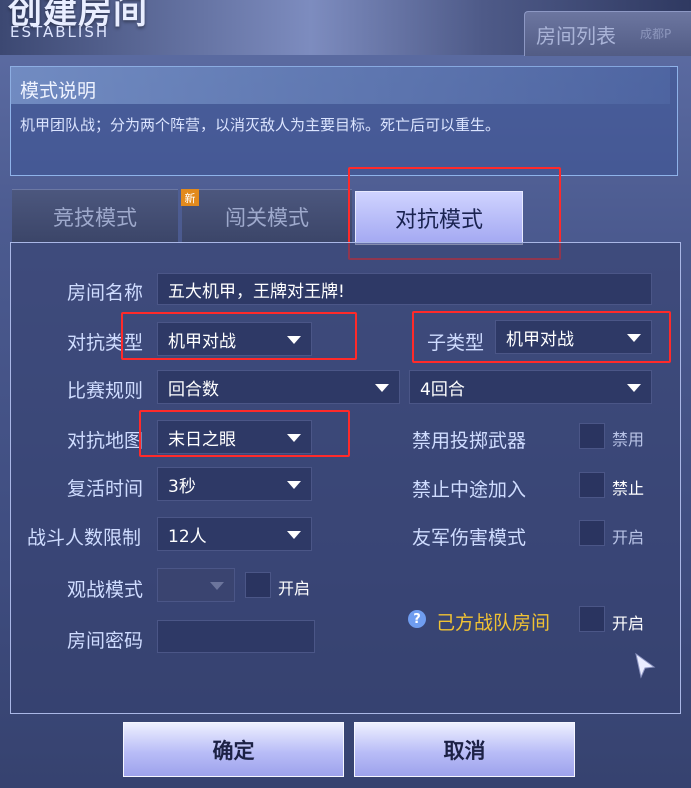  I want to click on spectate-select, so click(196, 585).